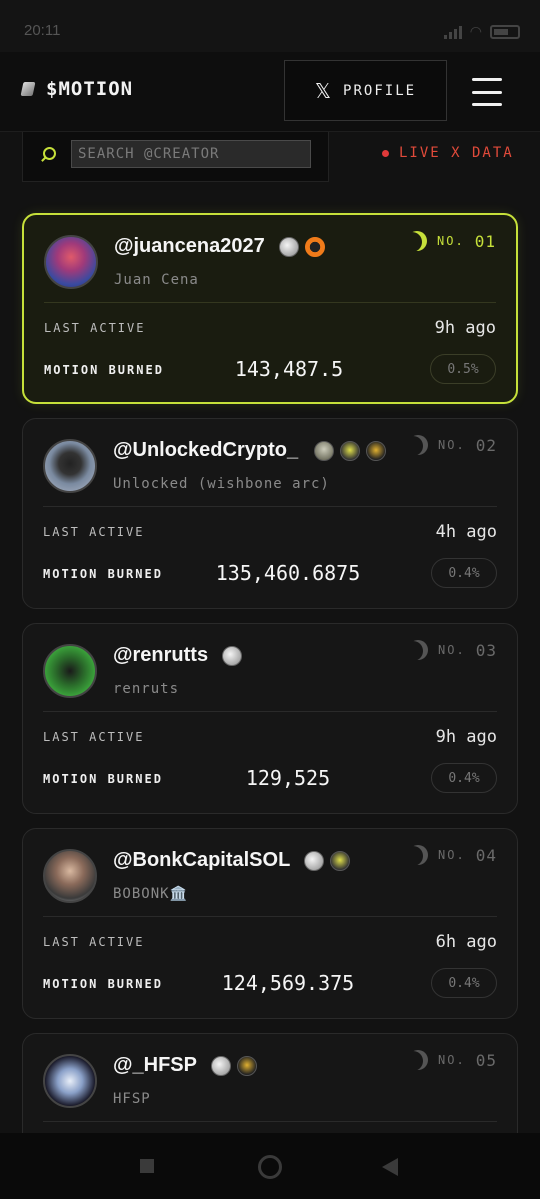 The height and width of the screenshot is (1199, 540). What do you see at coordinates (191, 154) in the screenshot?
I see `search-input` at bounding box center [191, 154].